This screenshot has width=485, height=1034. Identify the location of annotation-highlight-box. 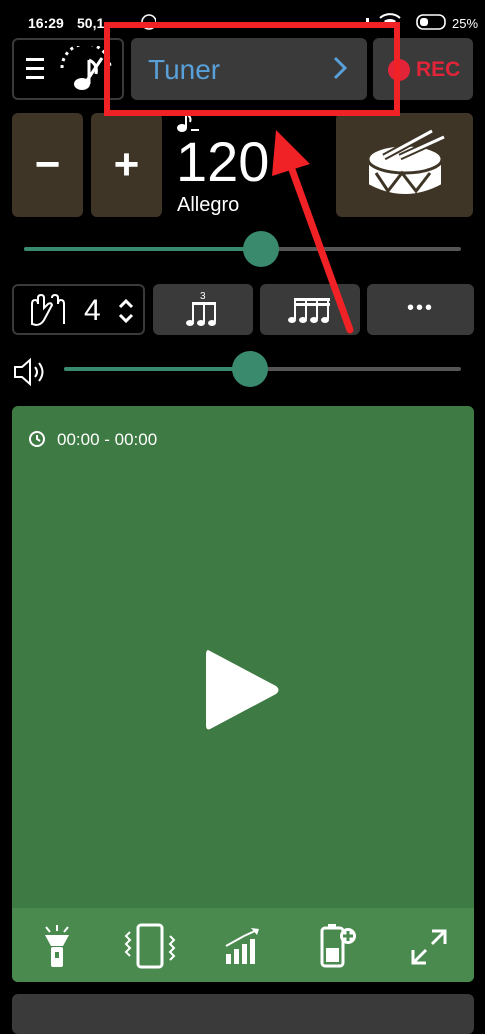
(252, 69).